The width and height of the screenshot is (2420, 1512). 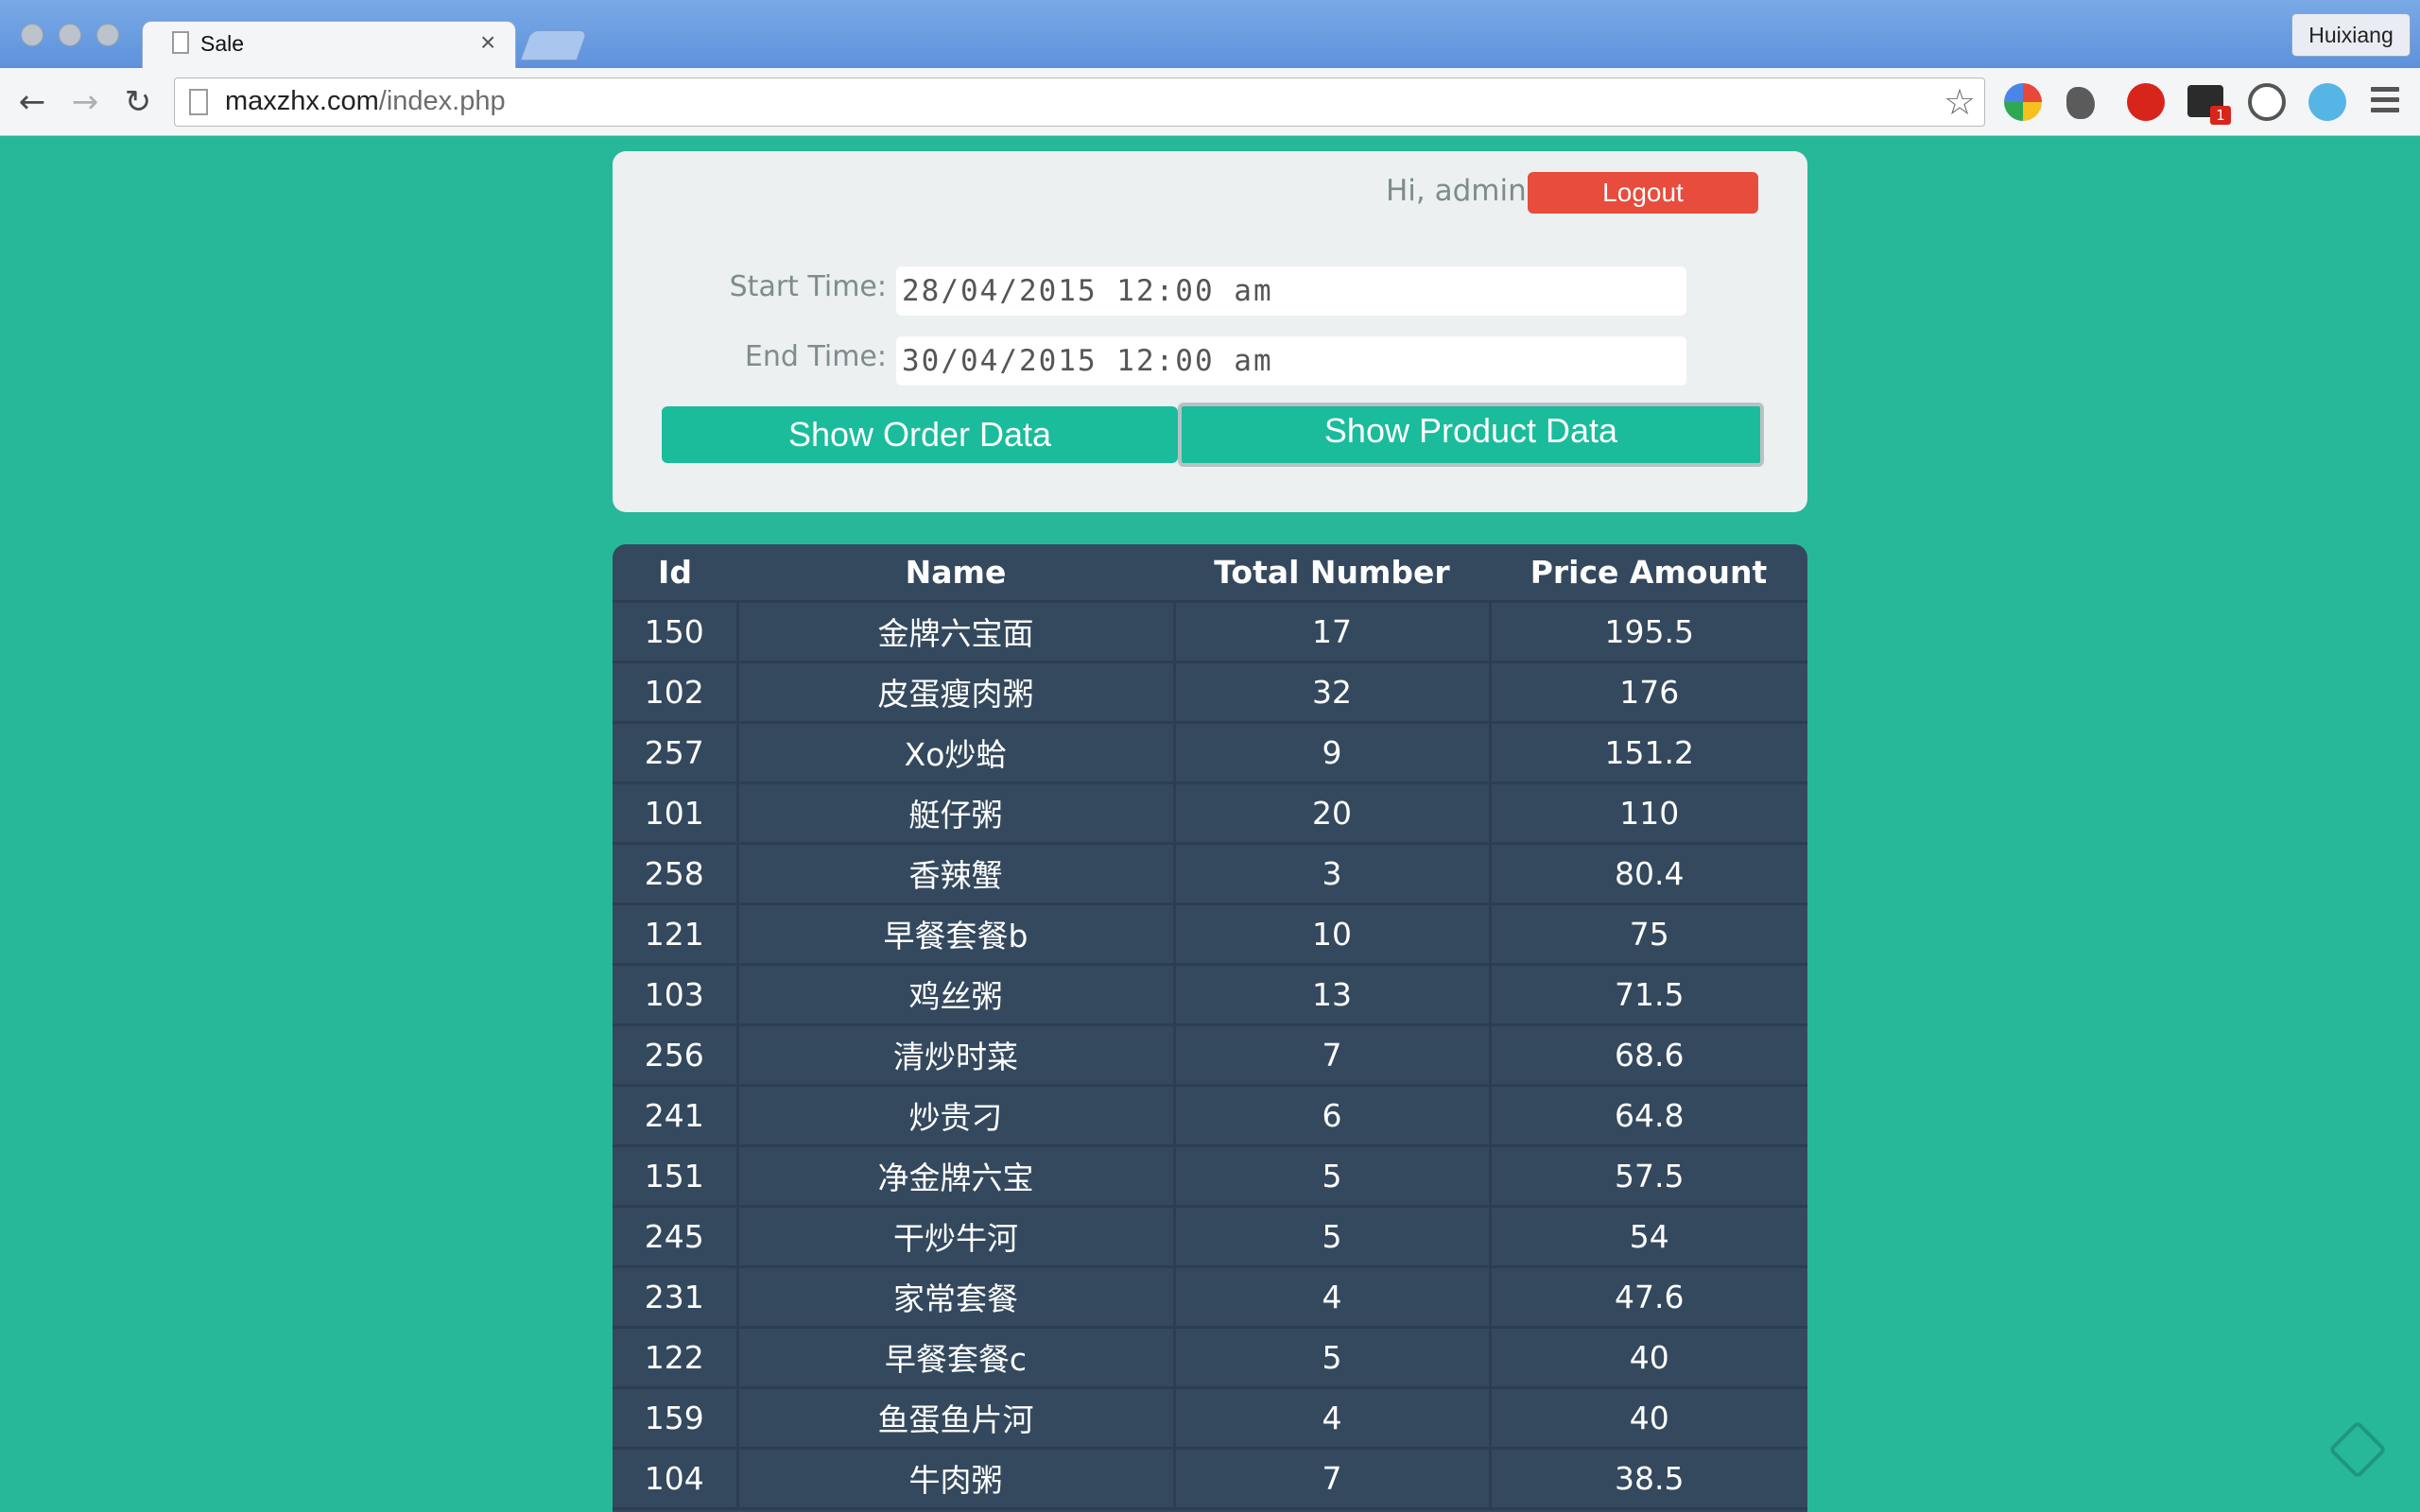 I want to click on cell-name: 皮蛋瘦肉粥, so click(x=955, y=692).